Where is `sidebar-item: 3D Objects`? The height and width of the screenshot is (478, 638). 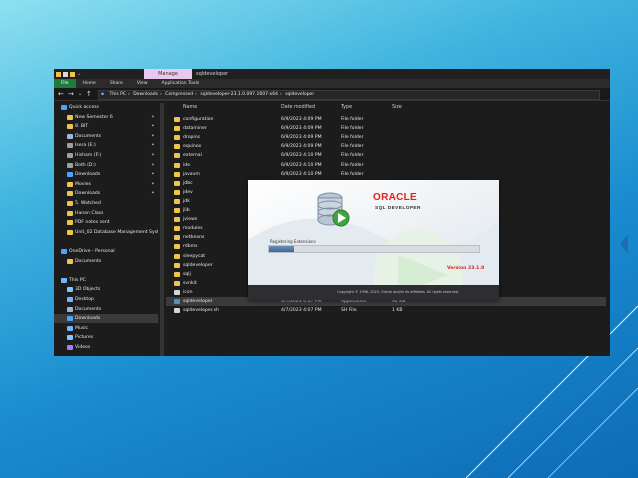 sidebar-item: 3D Objects is located at coordinates (106, 289).